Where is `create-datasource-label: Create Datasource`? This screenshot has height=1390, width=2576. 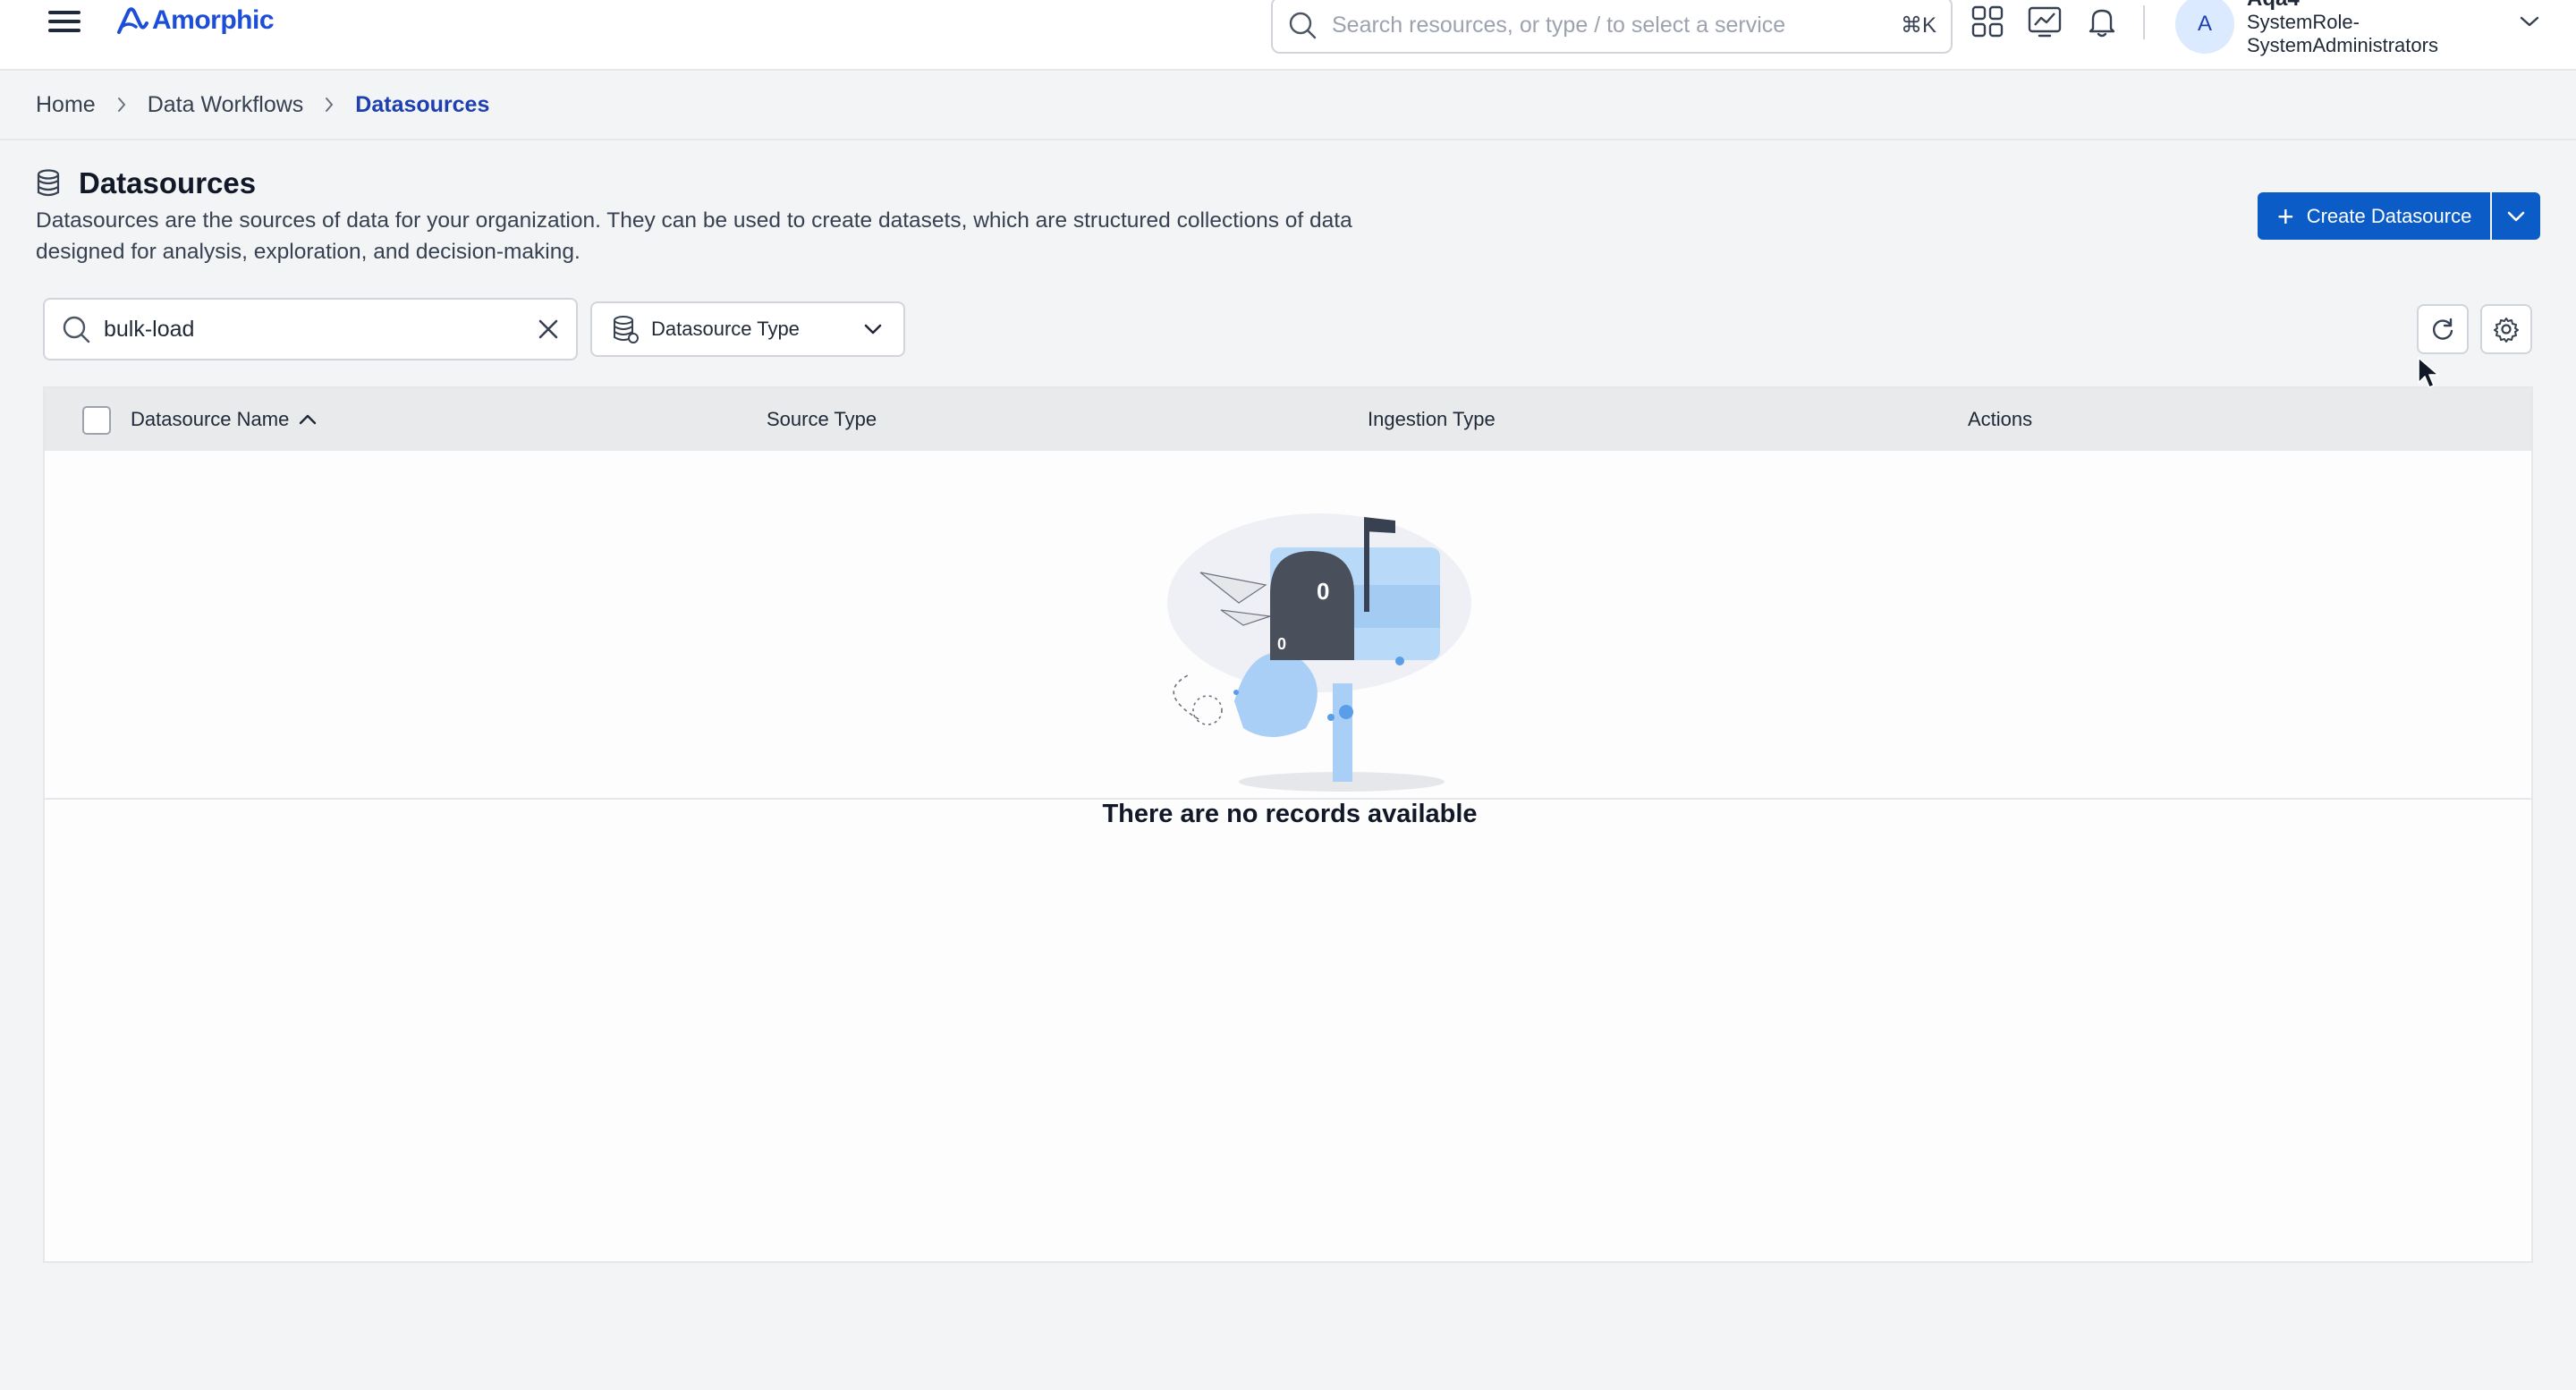
create-datasource-label: Create Datasource is located at coordinates (2389, 215).